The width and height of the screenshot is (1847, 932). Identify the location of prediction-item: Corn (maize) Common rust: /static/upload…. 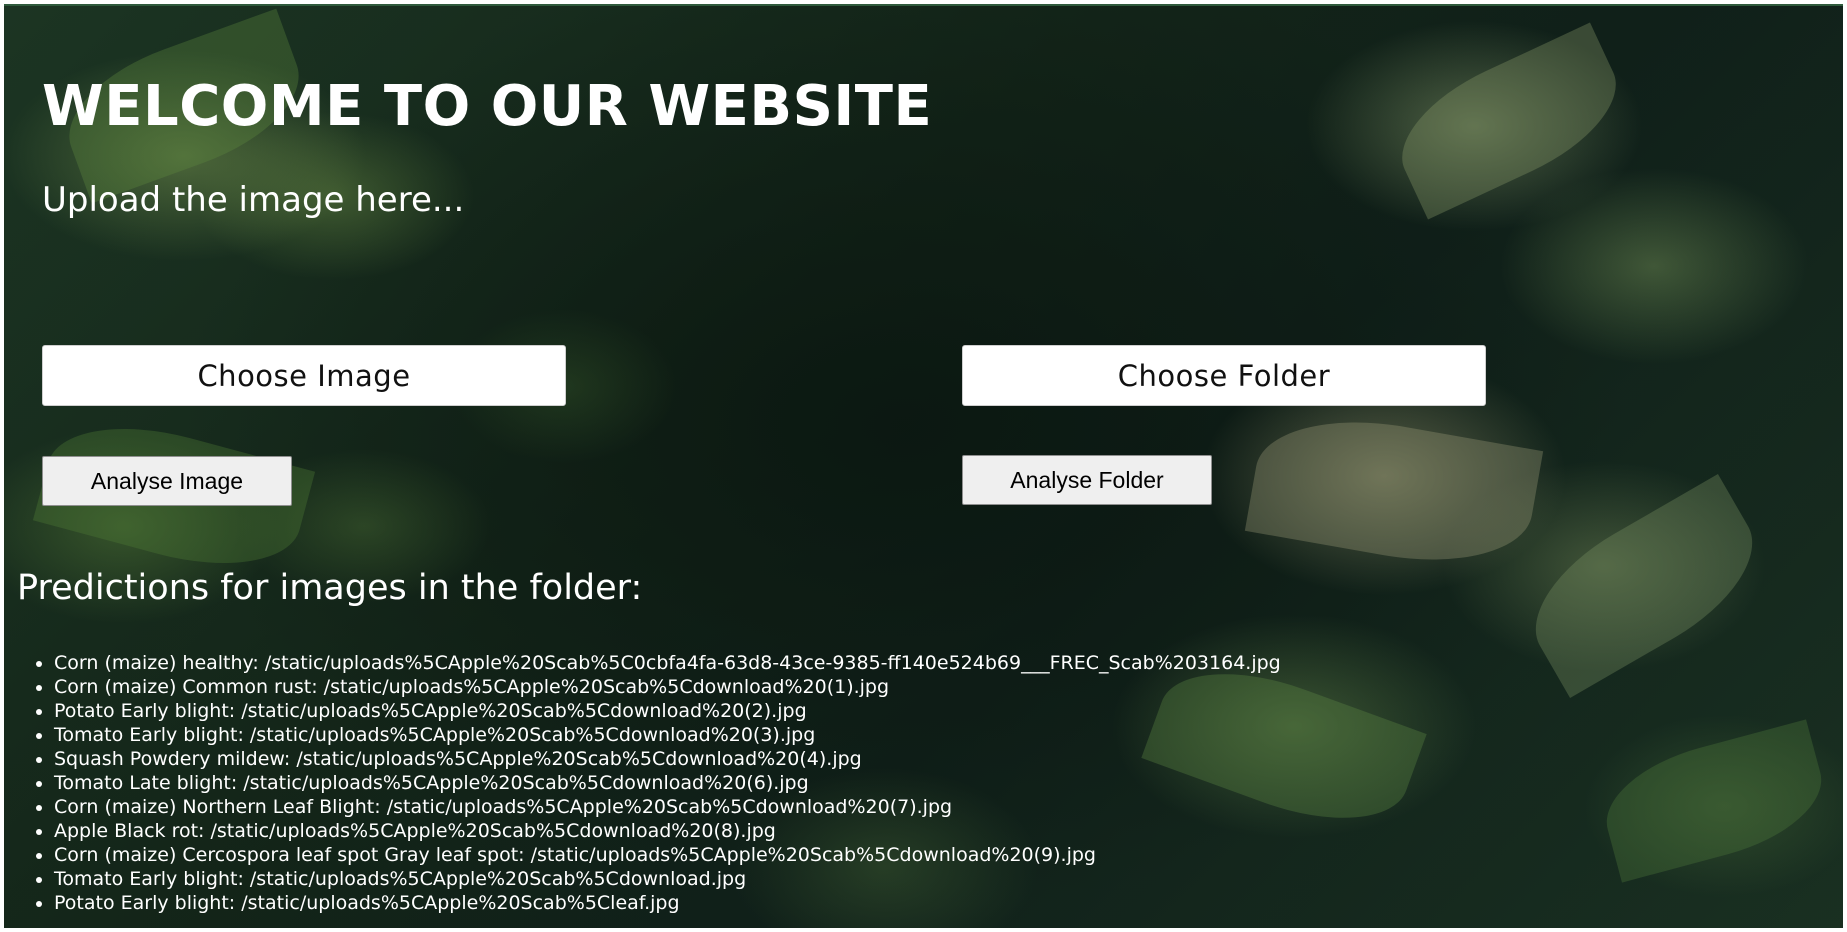
(667, 687).